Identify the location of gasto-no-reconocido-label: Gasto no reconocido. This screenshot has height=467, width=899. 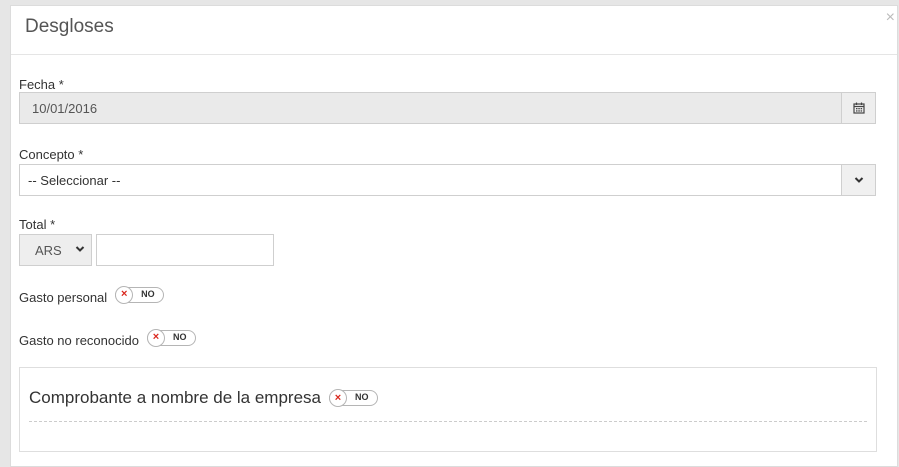
(79, 340).